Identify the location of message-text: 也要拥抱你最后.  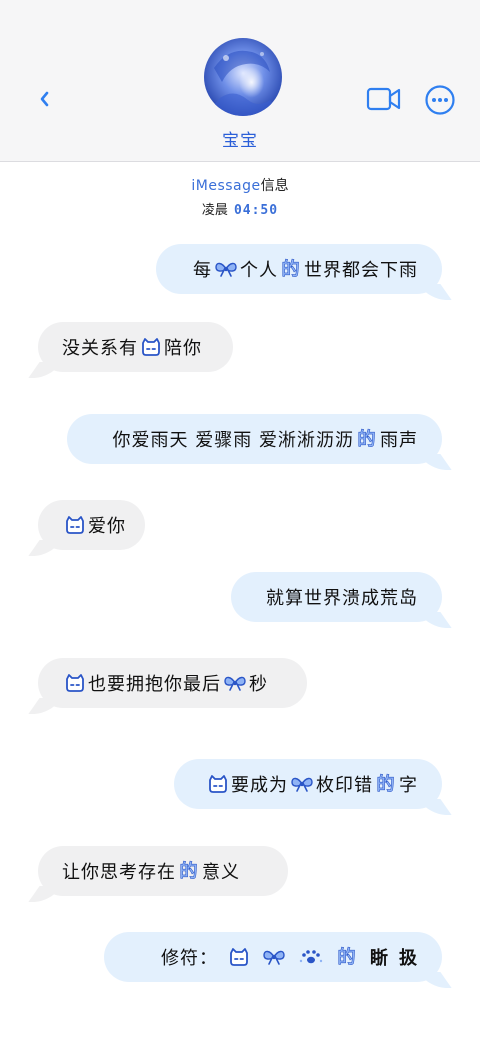
(154, 684).